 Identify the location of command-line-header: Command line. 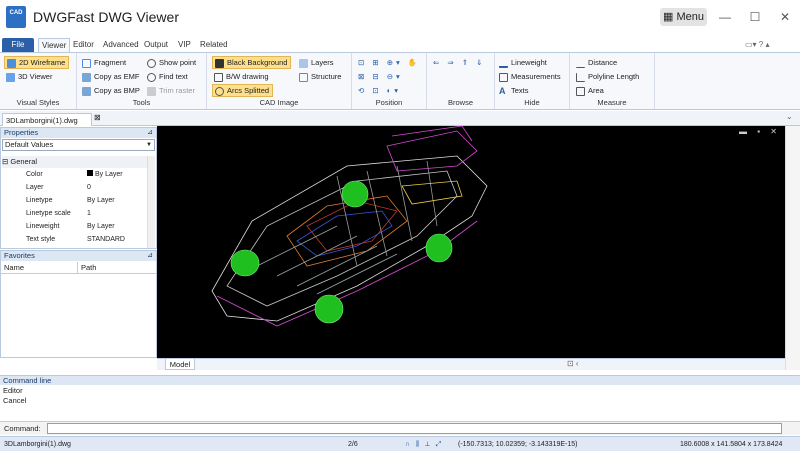
(400, 380).